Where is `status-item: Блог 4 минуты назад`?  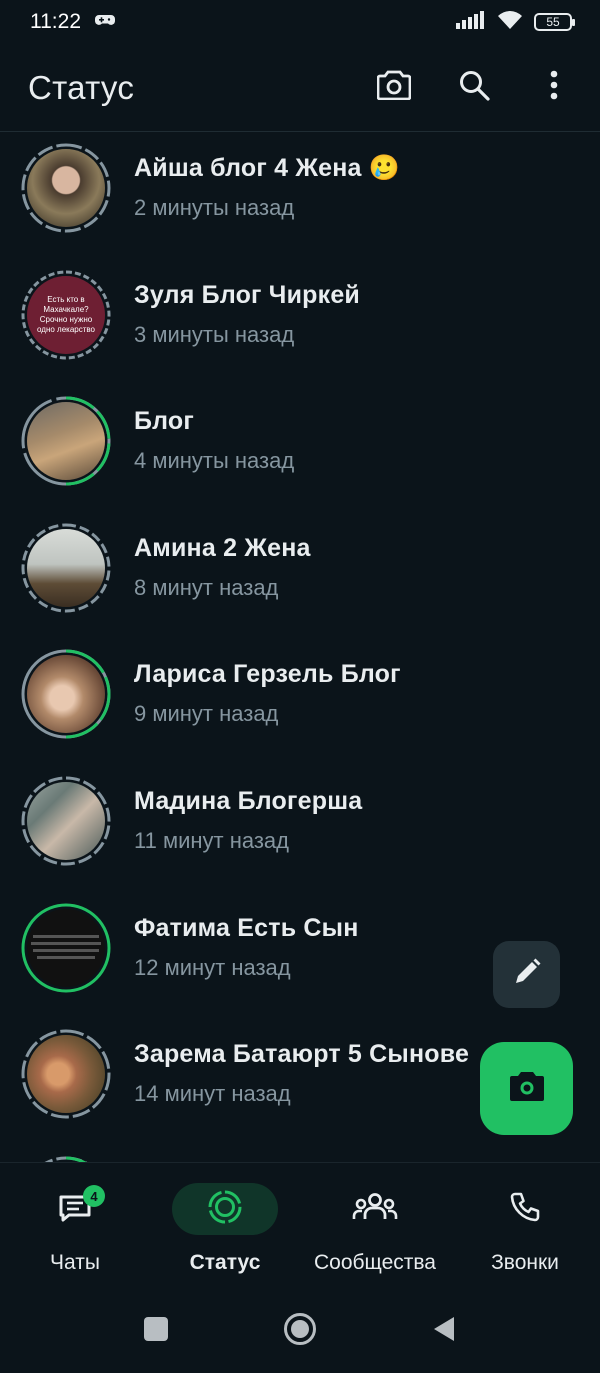
status-item: Блог 4 минуты назад is located at coordinates (300, 454).